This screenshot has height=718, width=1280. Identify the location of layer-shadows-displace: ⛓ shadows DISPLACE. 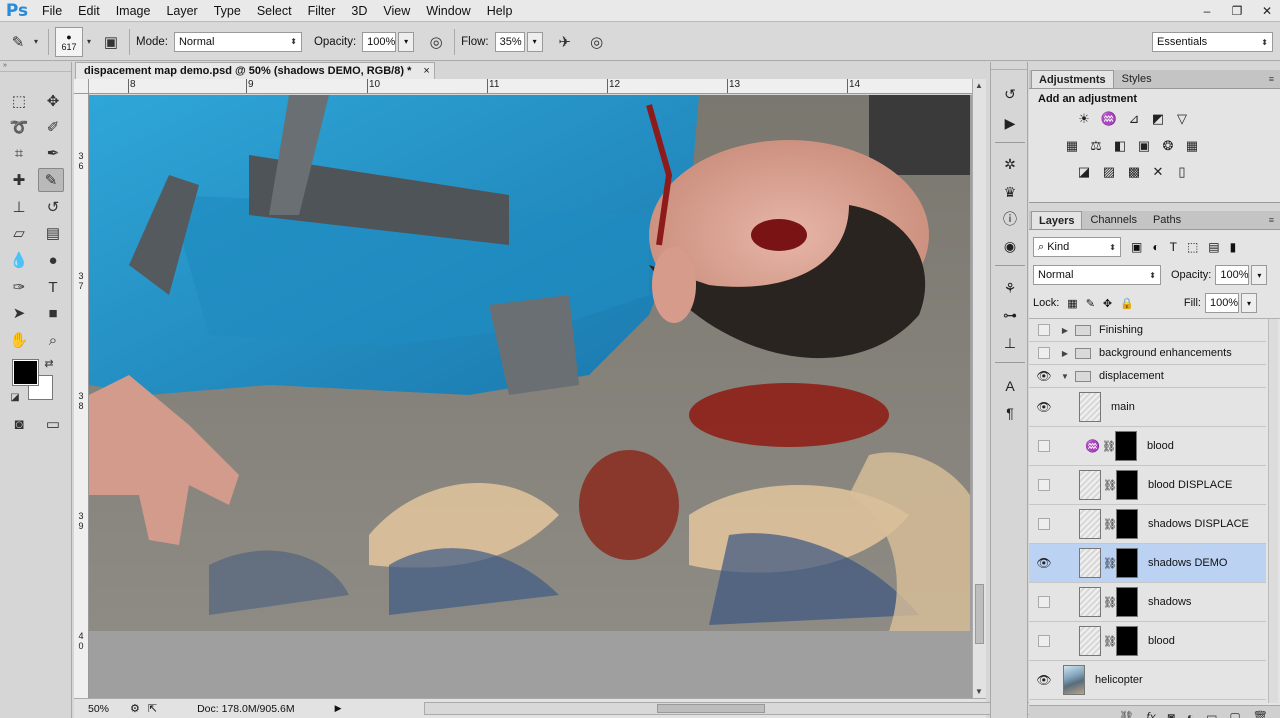
(1147, 524).